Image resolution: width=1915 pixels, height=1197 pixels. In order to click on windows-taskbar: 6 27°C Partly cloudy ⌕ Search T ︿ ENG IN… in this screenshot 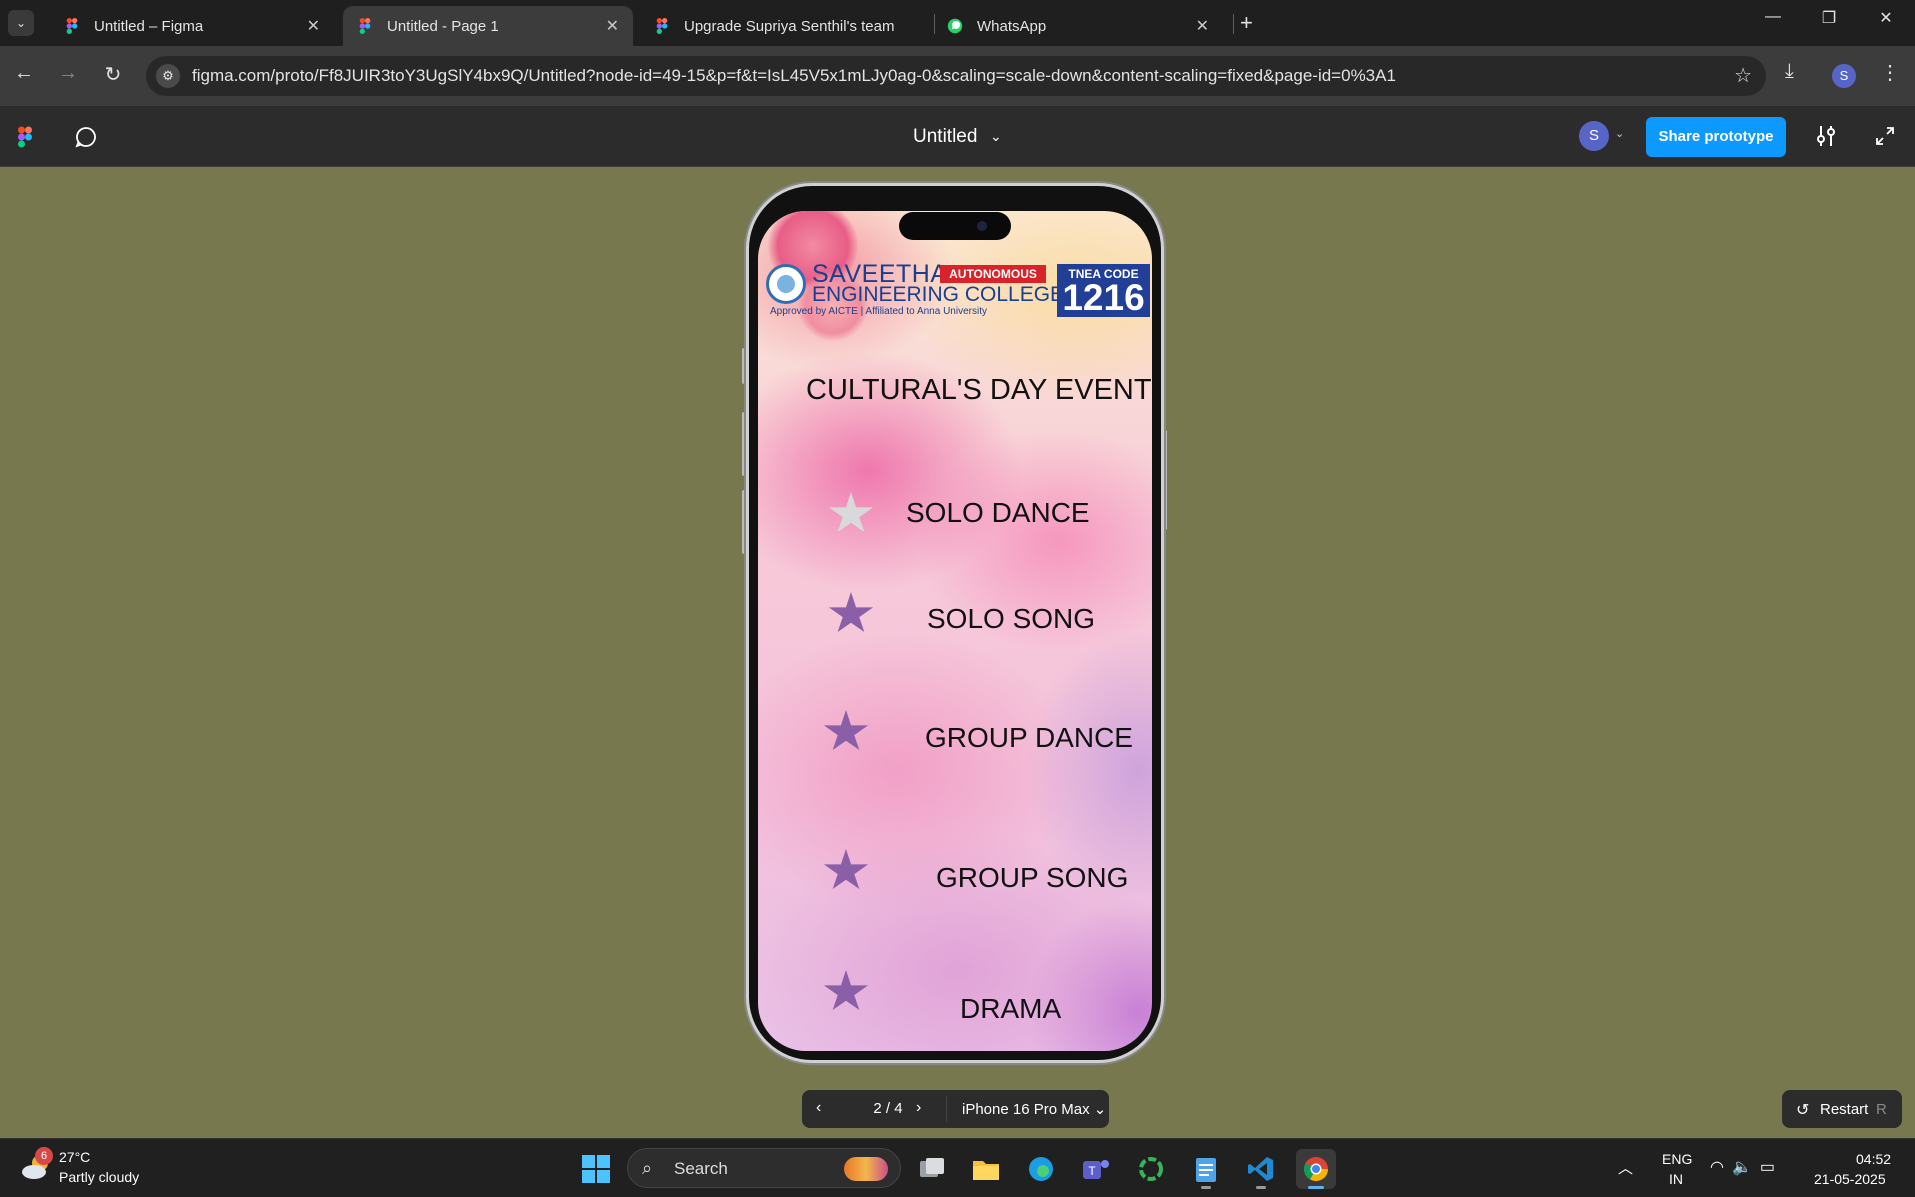, I will do `click(957, 1167)`.